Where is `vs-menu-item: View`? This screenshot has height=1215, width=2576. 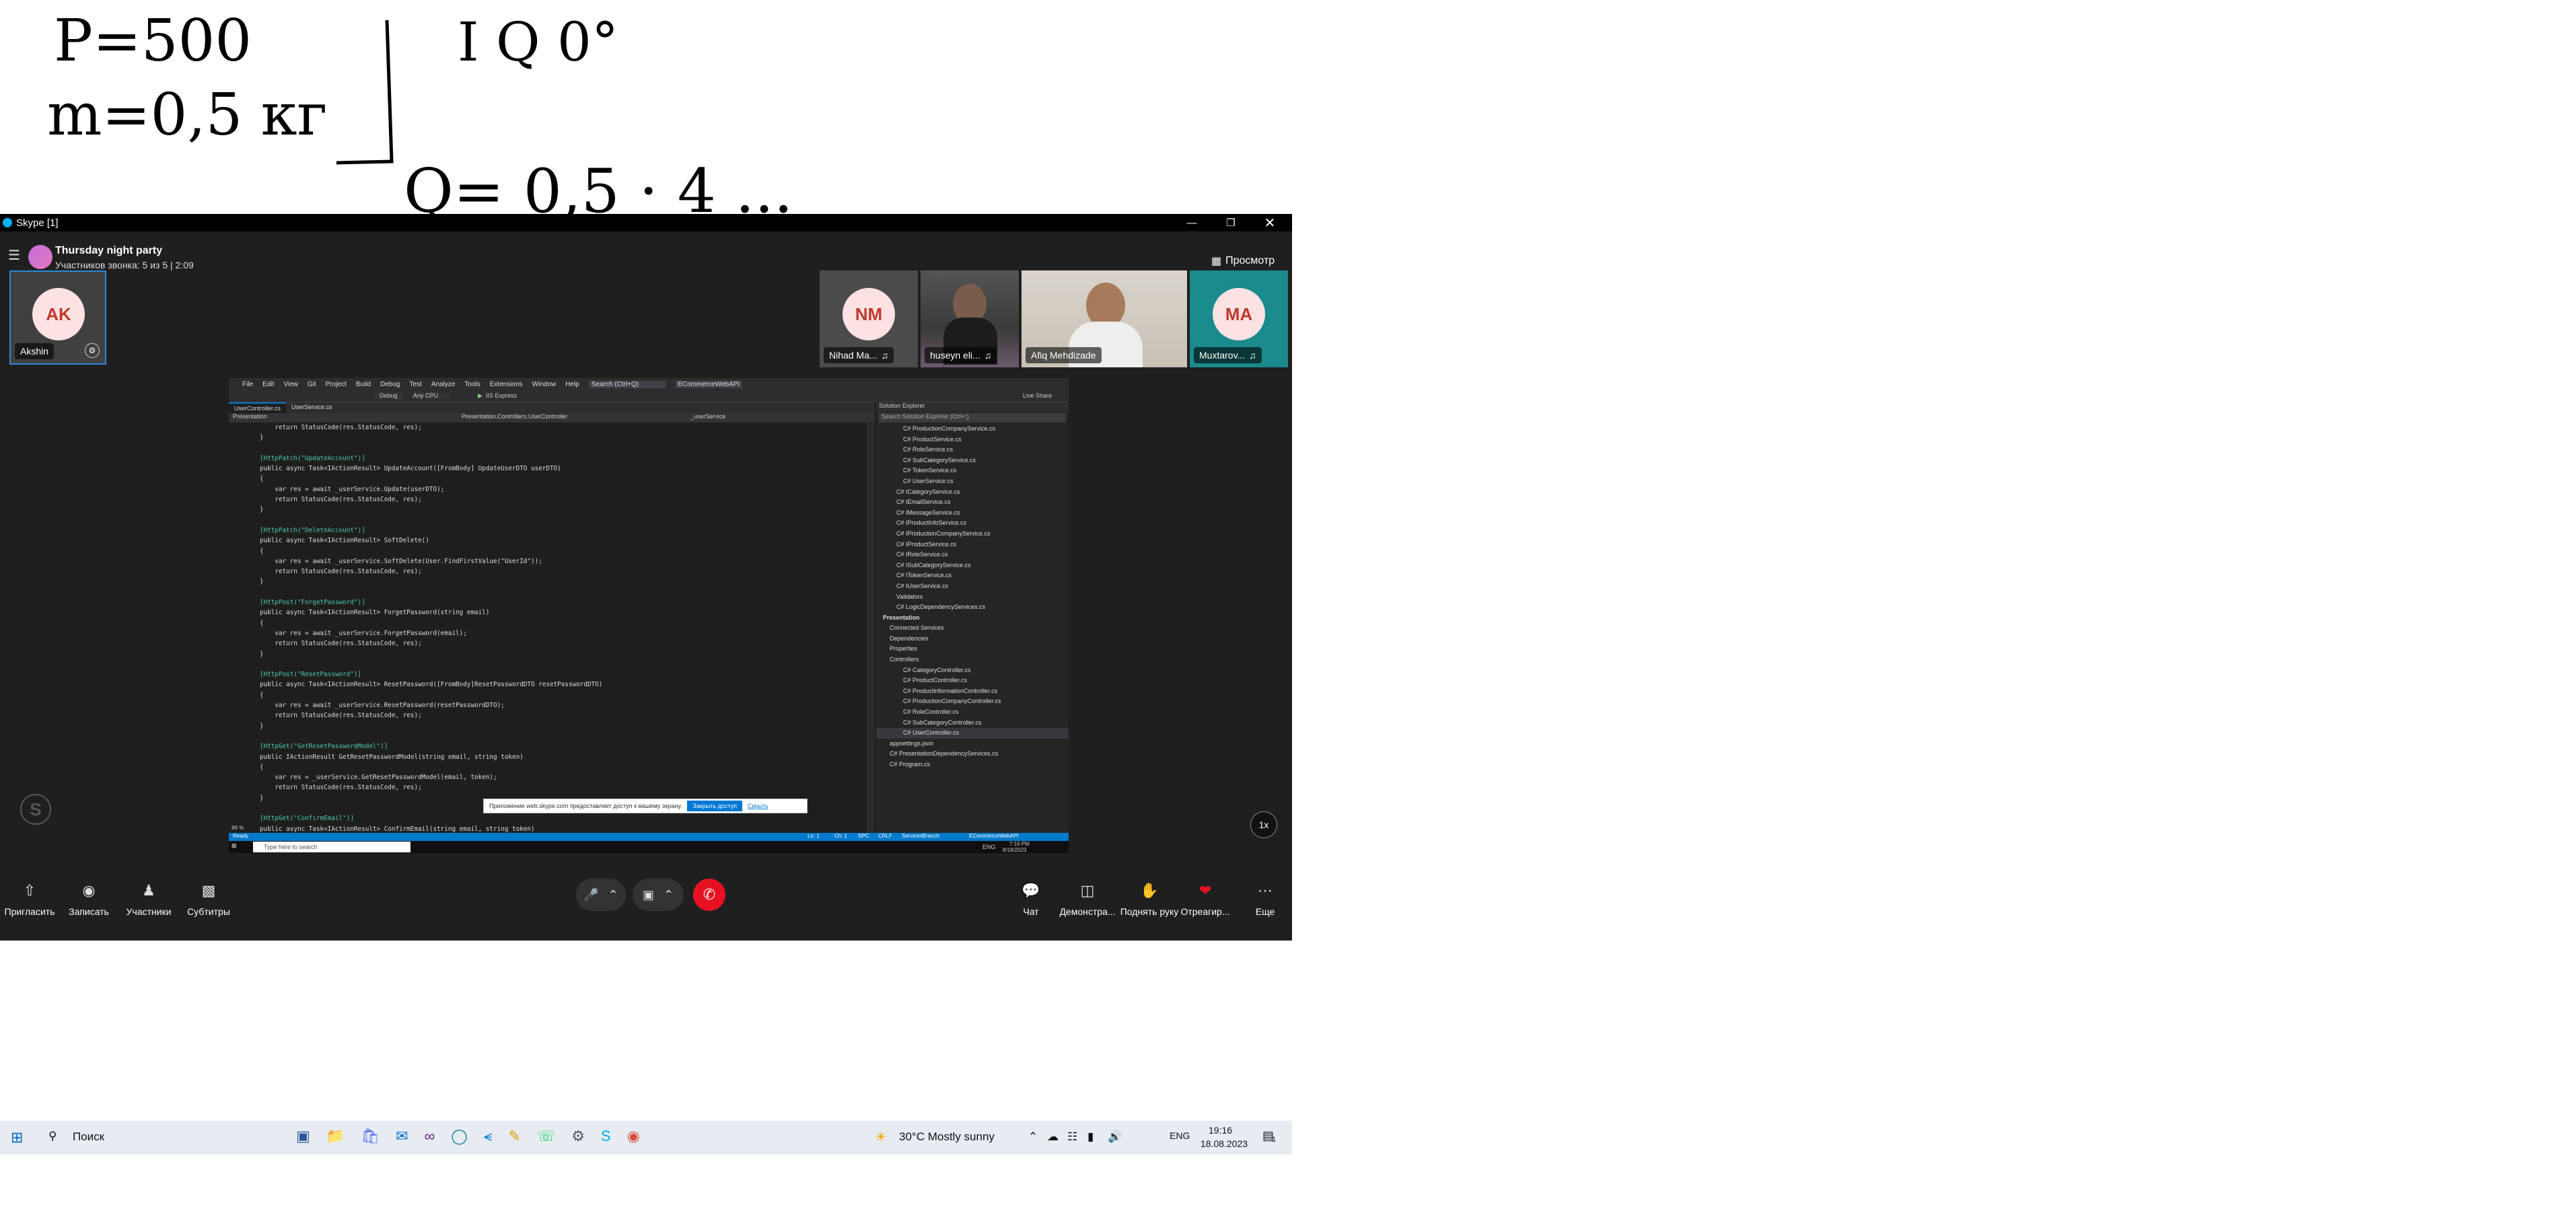 vs-menu-item: View is located at coordinates (290, 385).